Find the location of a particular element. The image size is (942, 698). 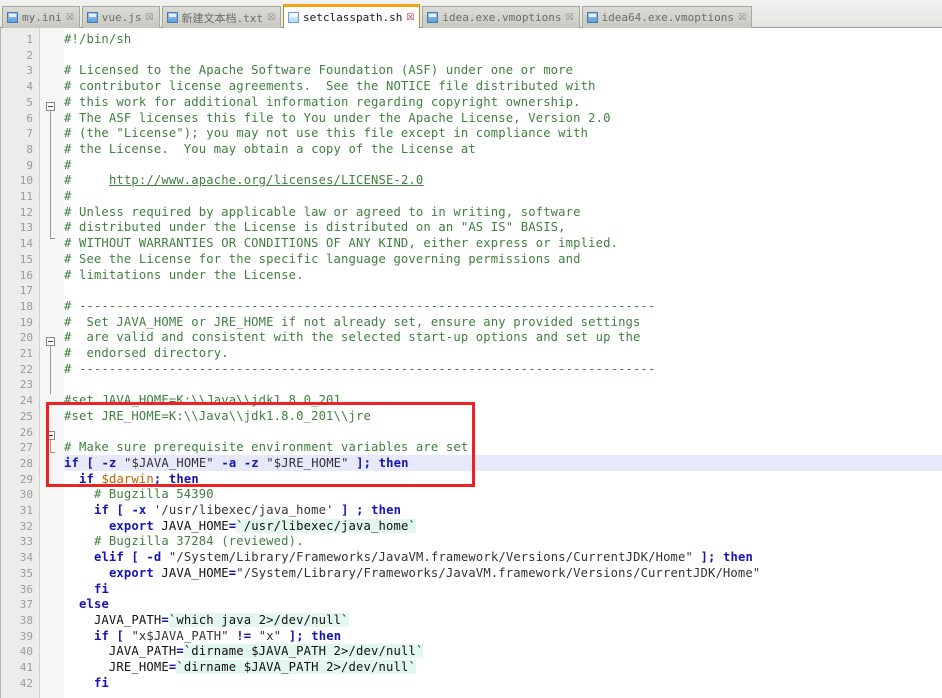

line-number: 8 is located at coordinates (29, 149).